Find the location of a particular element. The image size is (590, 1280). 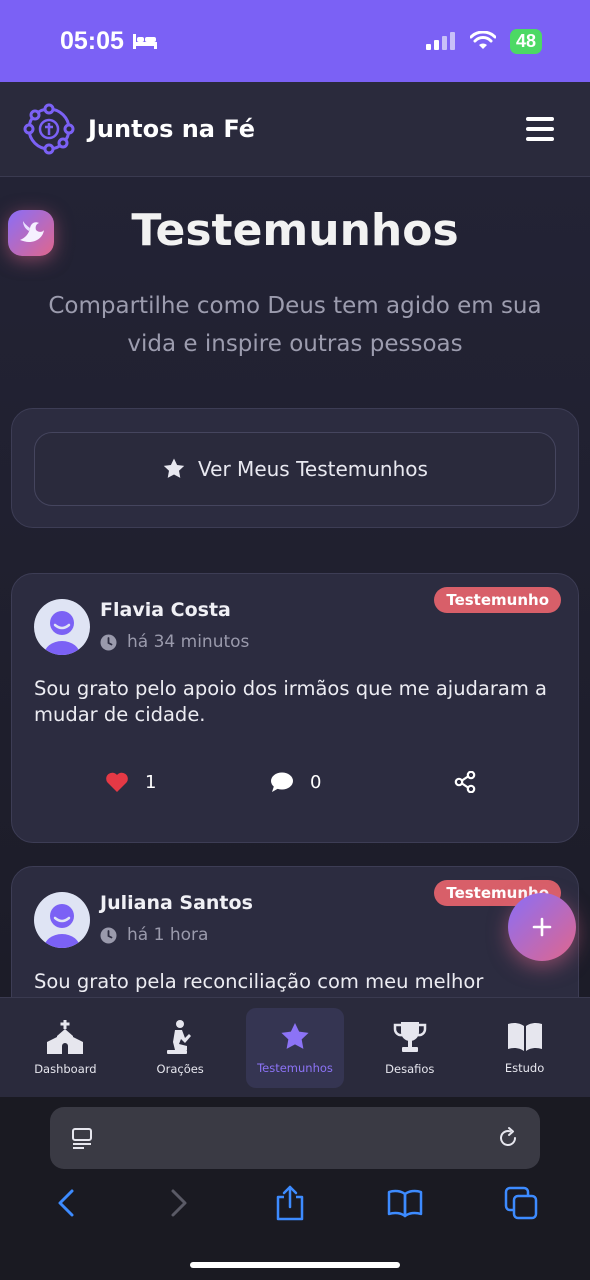

reload-icon is located at coordinates (508, 1138).